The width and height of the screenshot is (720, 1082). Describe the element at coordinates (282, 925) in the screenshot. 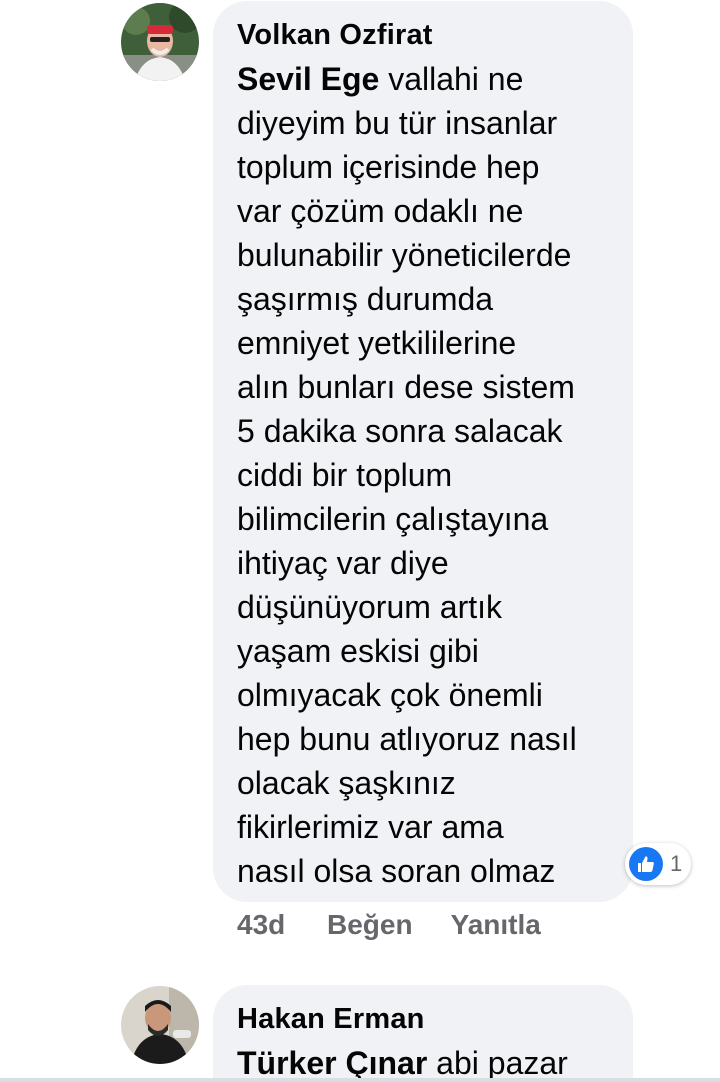

I see `comment-timestamp: 43d` at that location.